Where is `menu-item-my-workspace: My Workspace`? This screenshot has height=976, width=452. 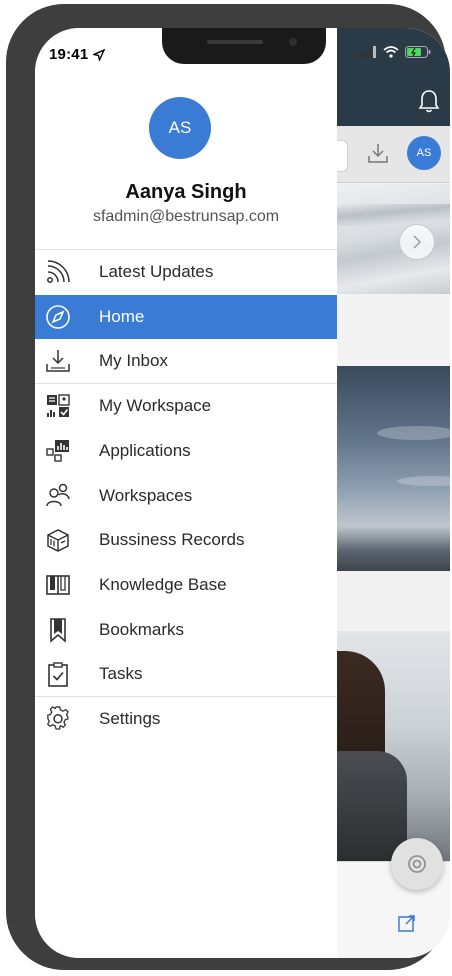 menu-item-my-workspace: My Workspace is located at coordinates (186, 406).